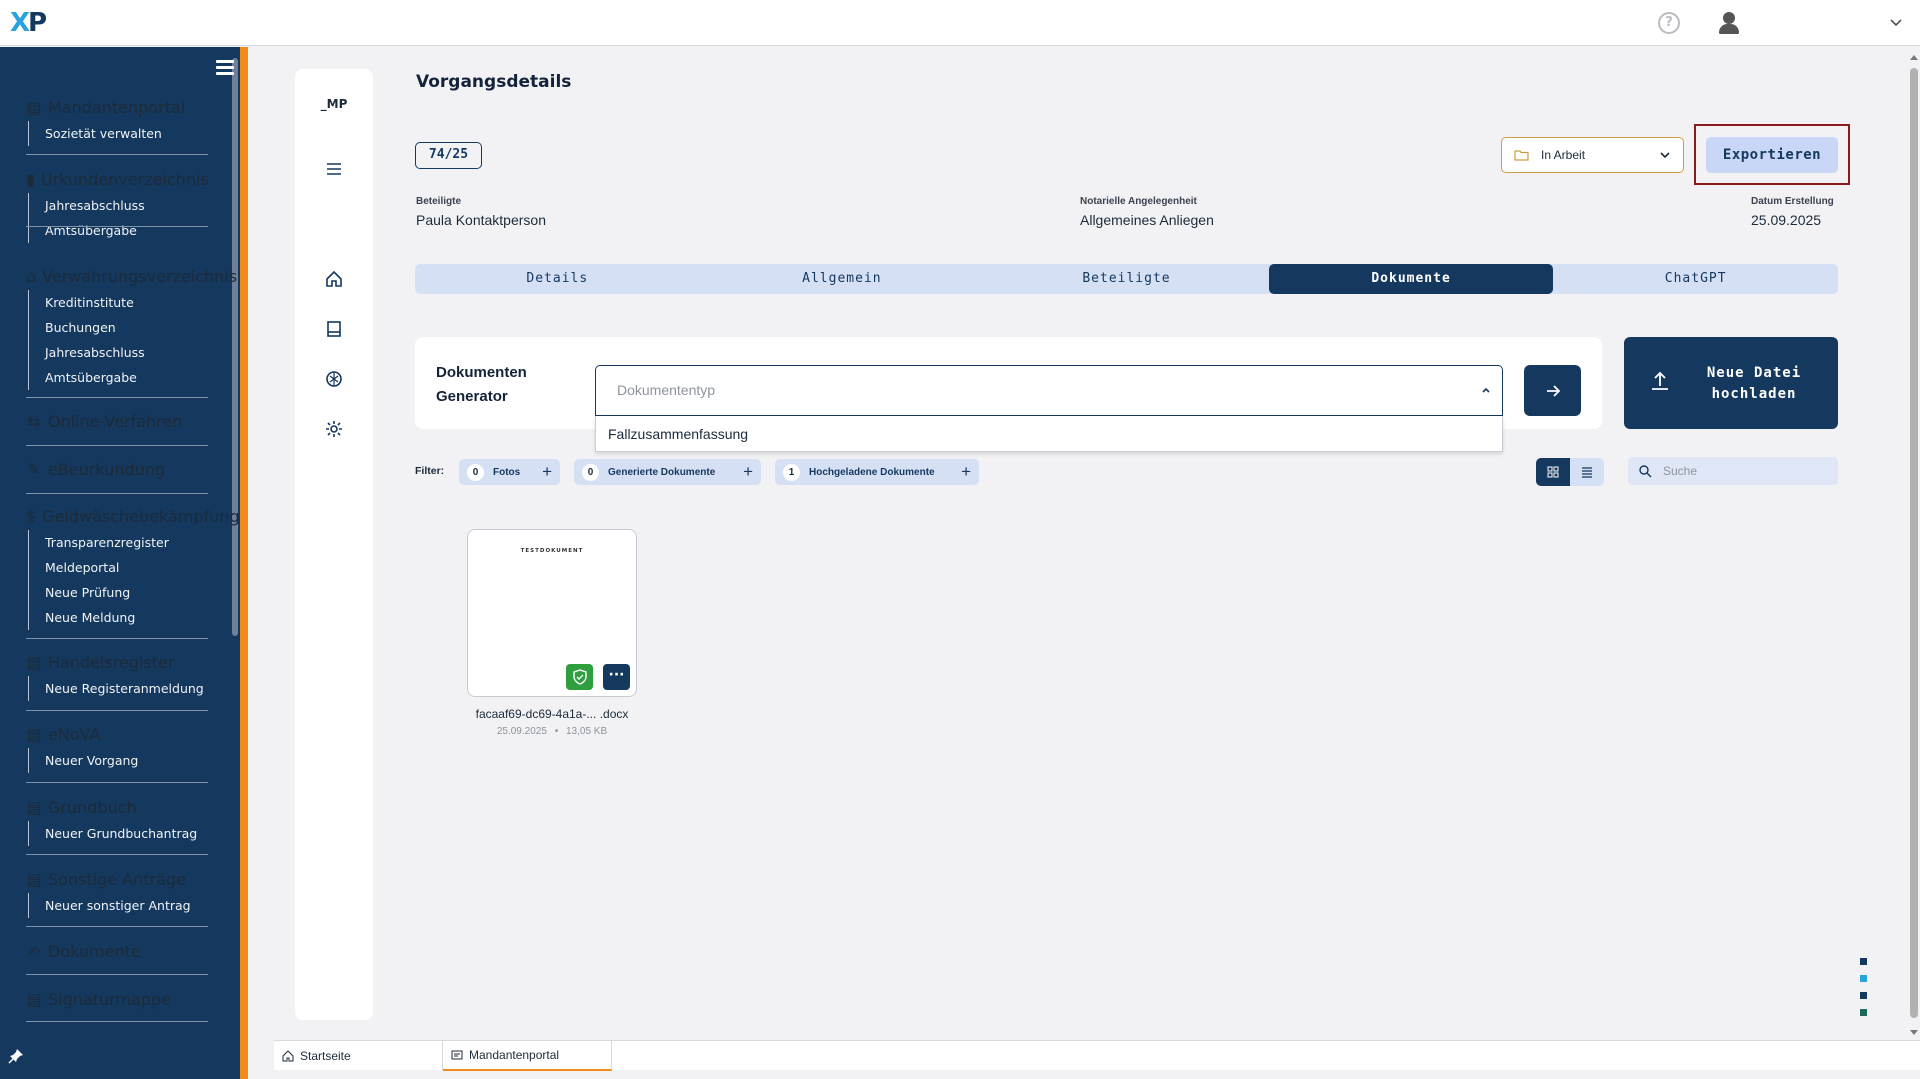  What do you see at coordinates (334, 379) in the screenshot?
I see `chatgpt-icon` at bounding box center [334, 379].